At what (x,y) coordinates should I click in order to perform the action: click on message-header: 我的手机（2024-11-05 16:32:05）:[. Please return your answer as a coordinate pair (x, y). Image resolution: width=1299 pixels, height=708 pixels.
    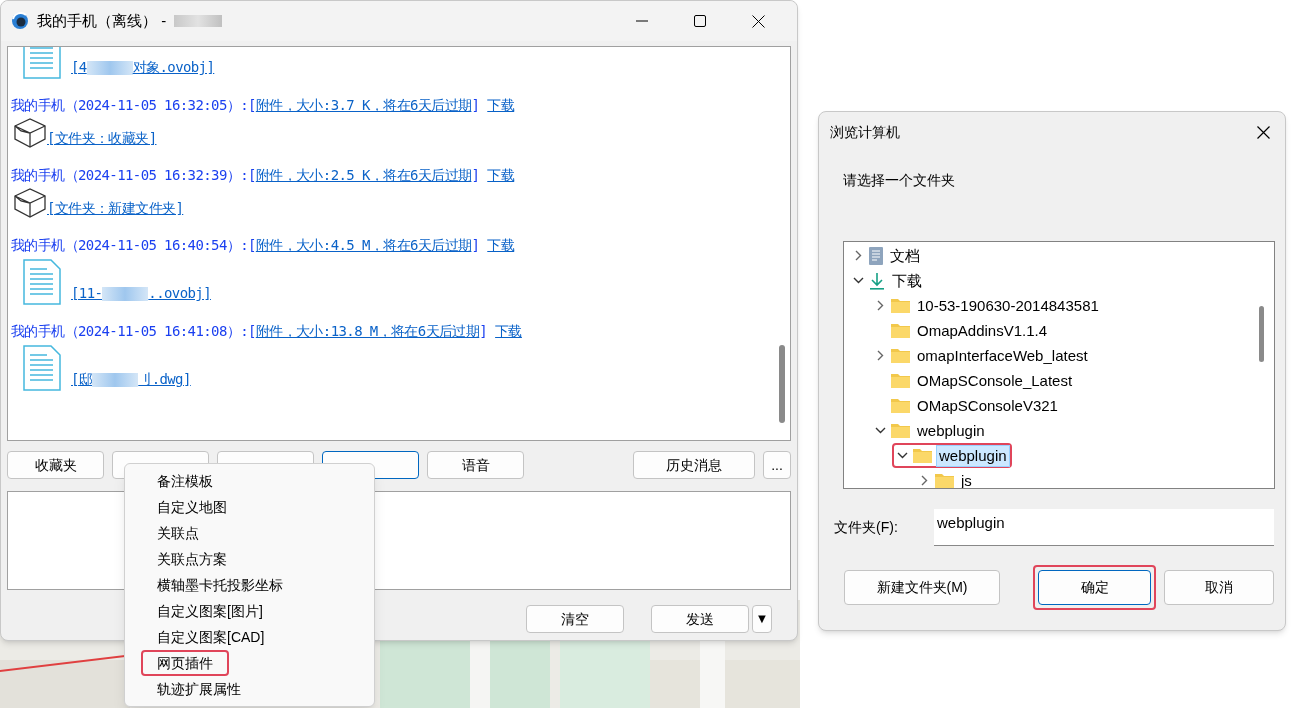
    Looking at the image, I should click on (133, 105).